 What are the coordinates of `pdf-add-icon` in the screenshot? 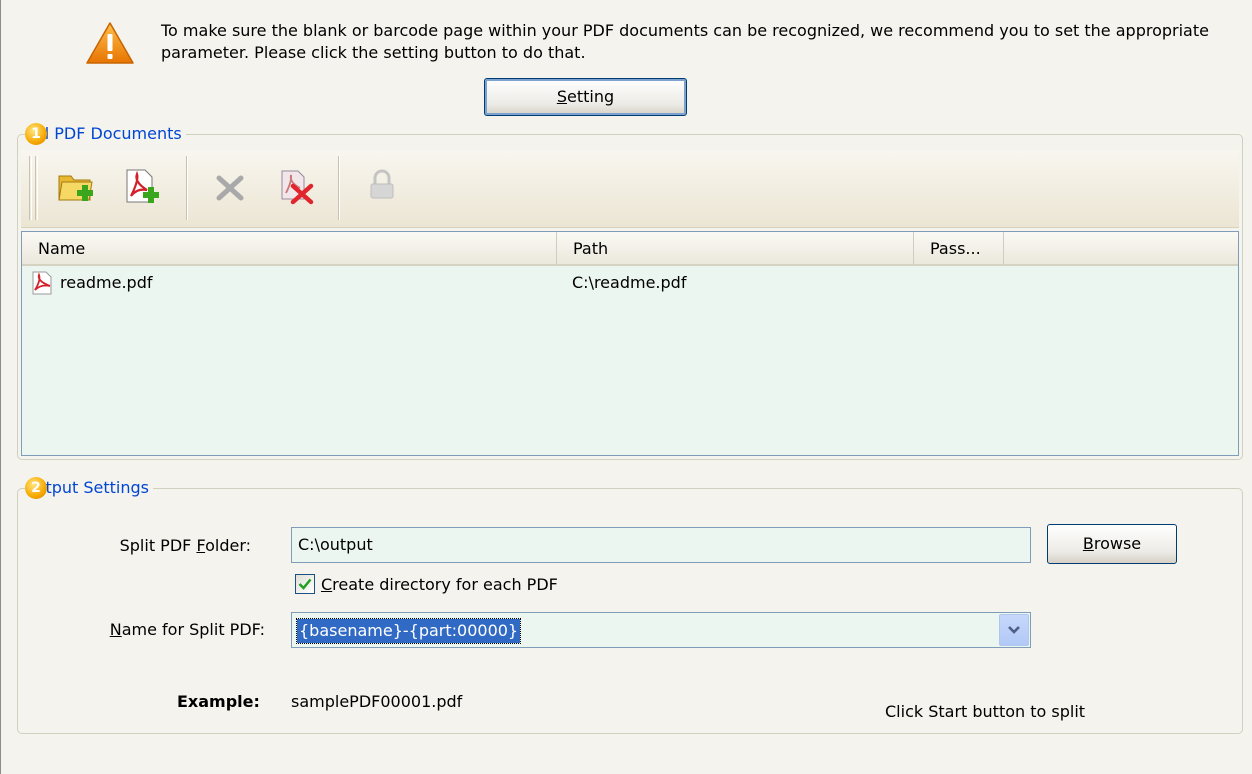 It's located at (142, 186).